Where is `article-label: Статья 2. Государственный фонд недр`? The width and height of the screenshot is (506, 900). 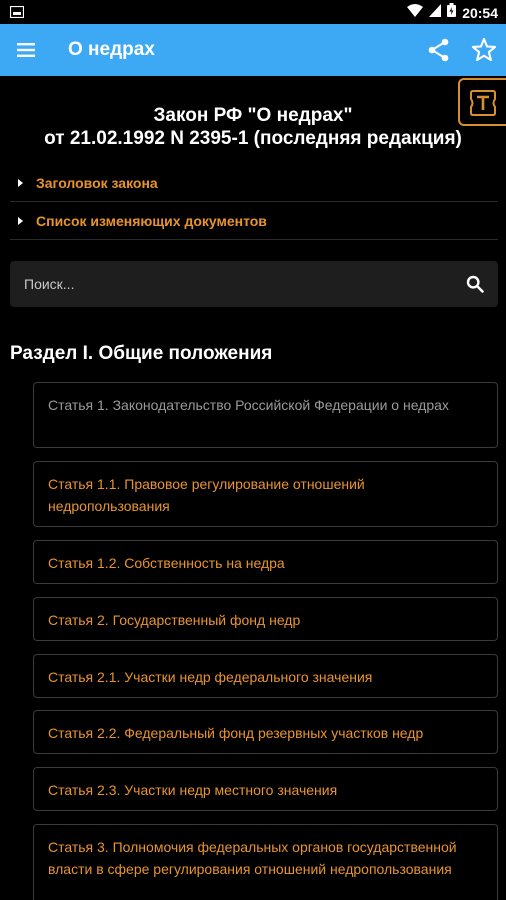 article-label: Статья 2. Государственный фонд недр is located at coordinates (174, 620).